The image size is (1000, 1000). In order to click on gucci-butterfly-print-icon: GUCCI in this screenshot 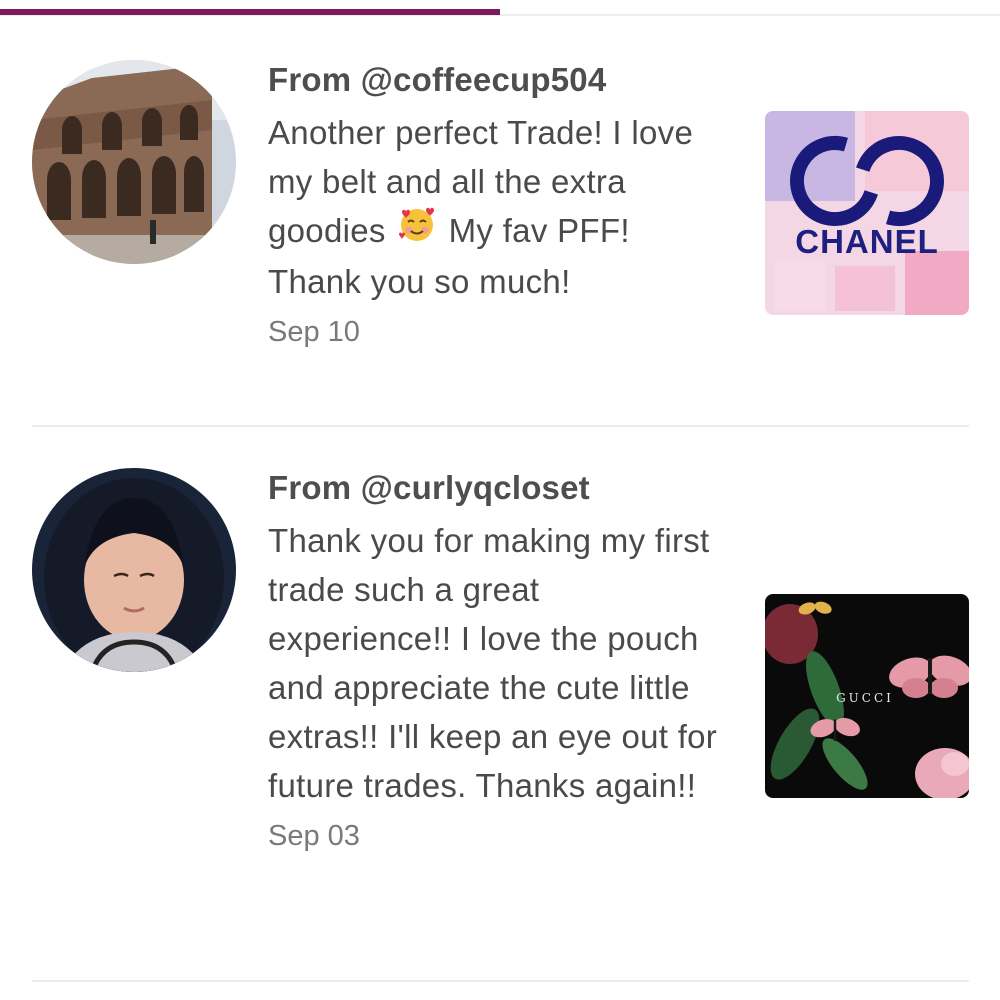, I will do `click(867, 696)`.